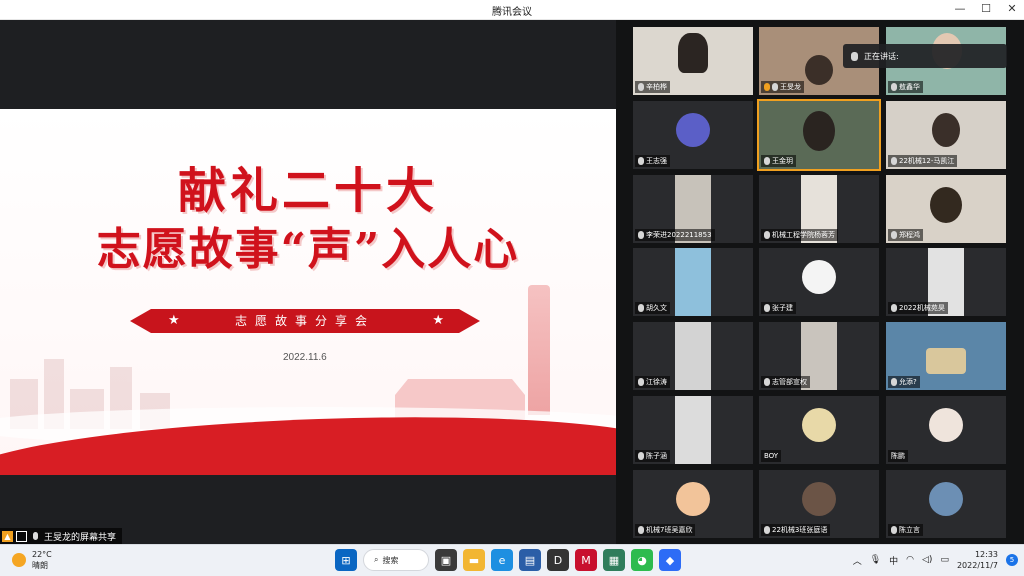 This screenshot has width=1024, height=576. Describe the element at coordinates (19, 560) in the screenshot. I see `sun-icon` at that location.